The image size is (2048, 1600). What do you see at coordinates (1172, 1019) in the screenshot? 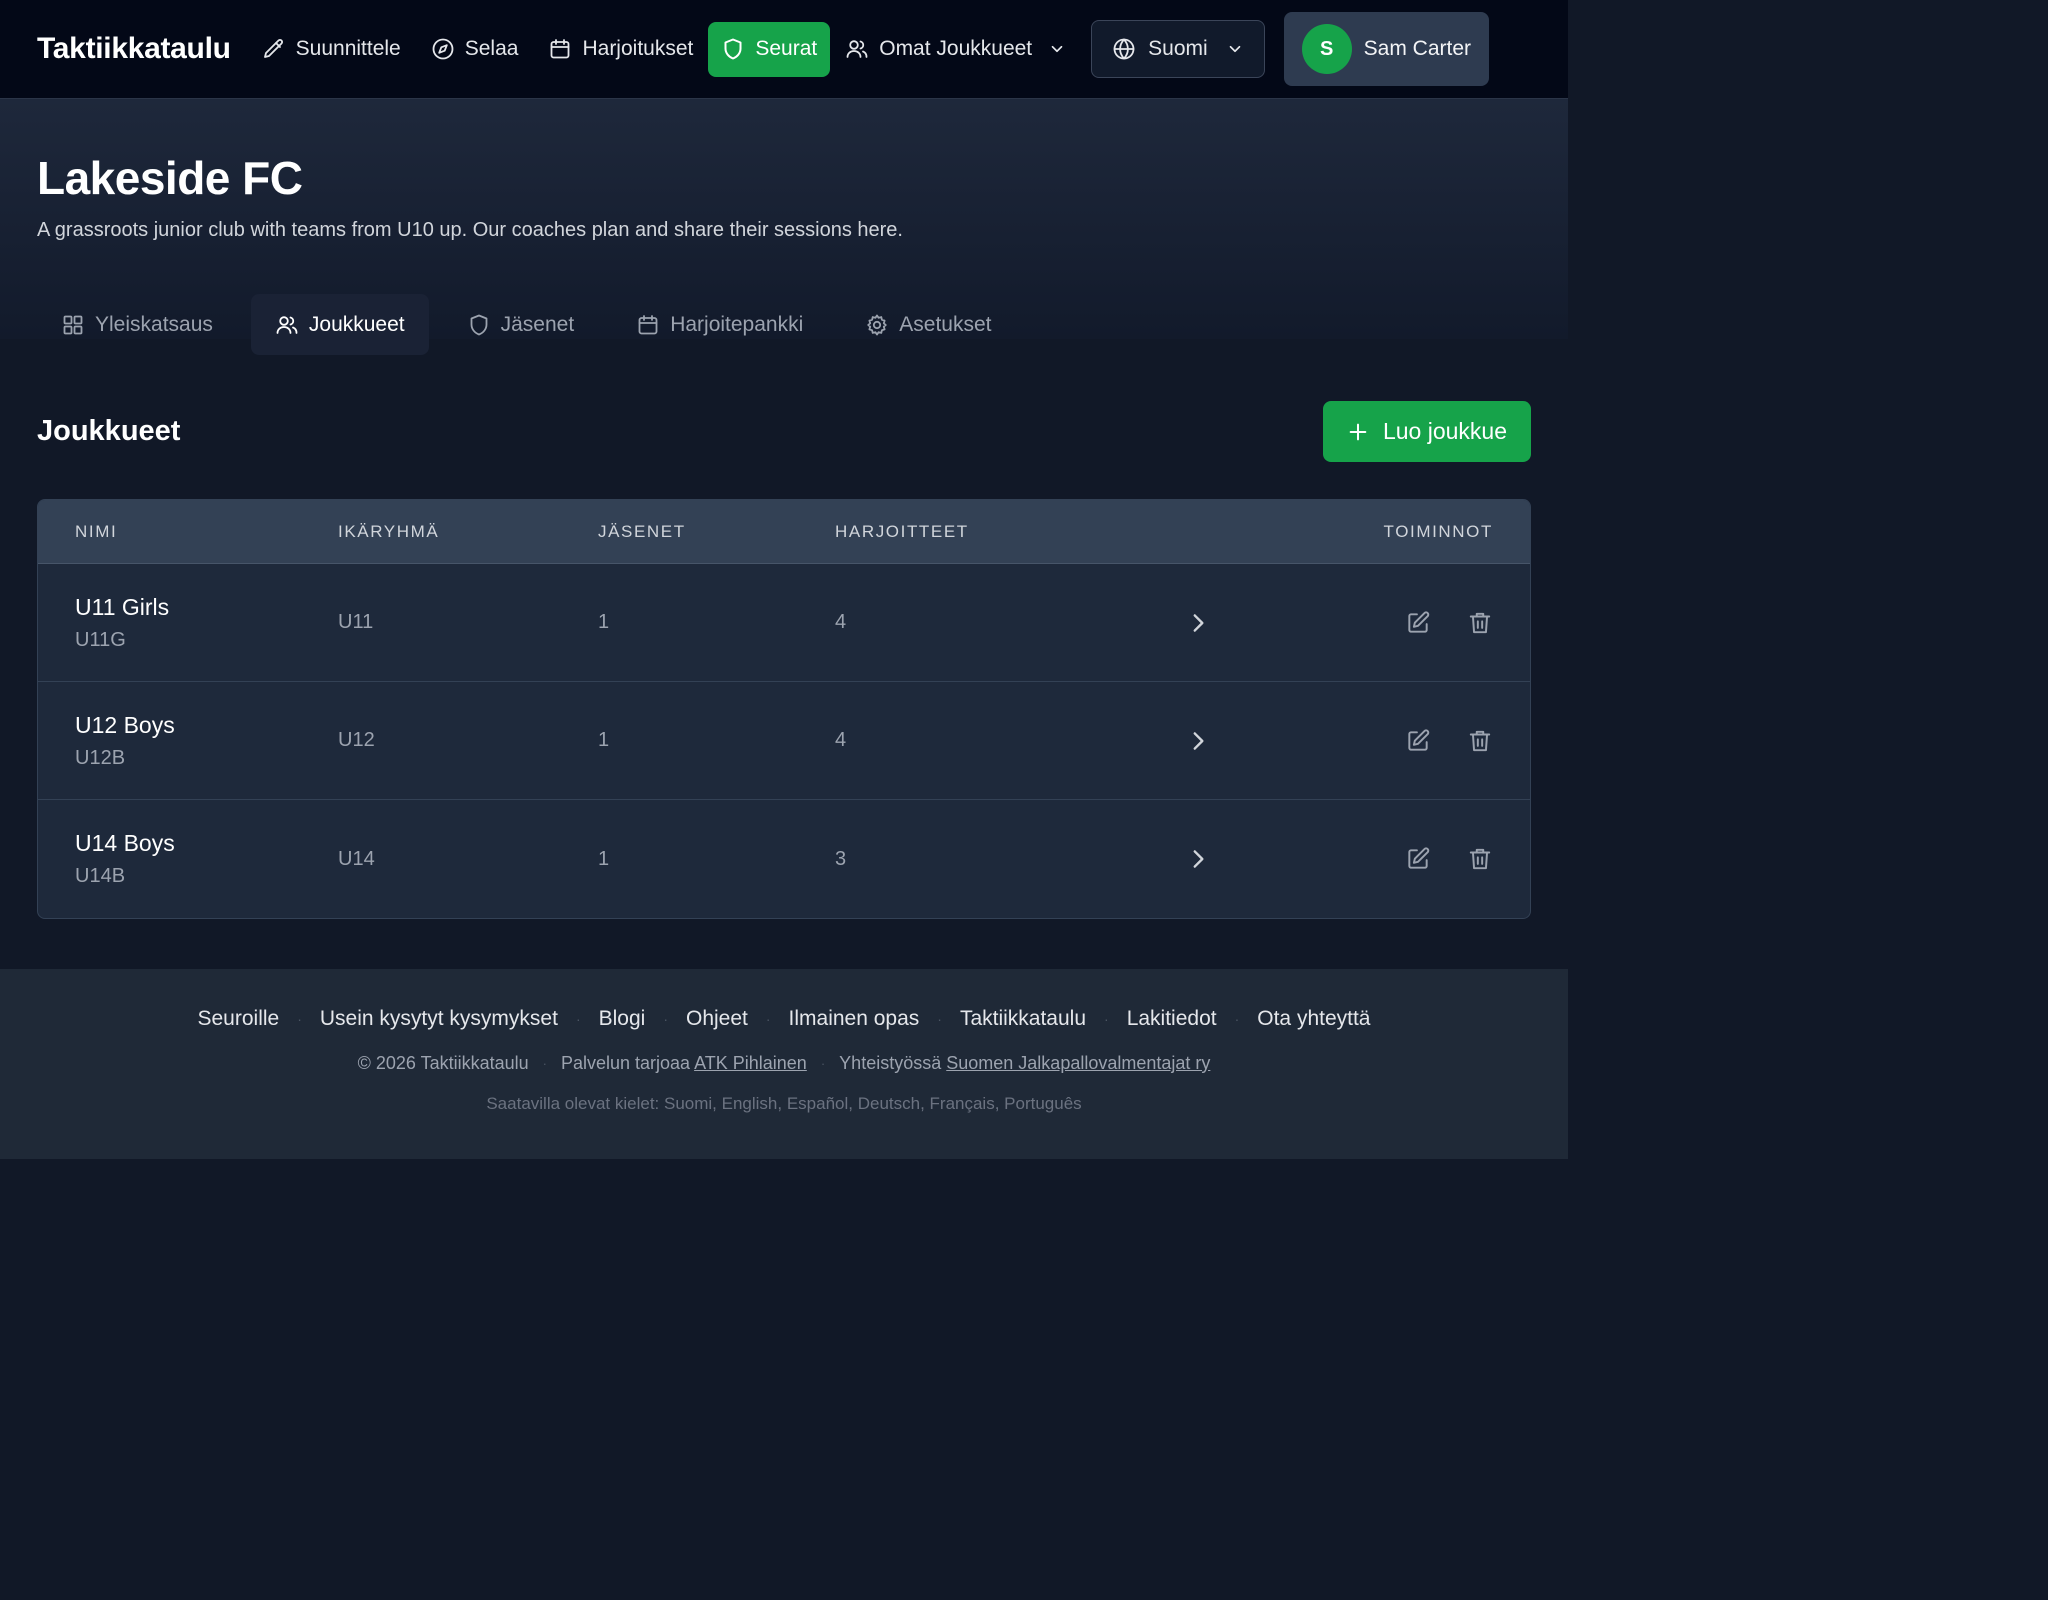
I see `footer-link-legal: Lakitiedot` at bounding box center [1172, 1019].